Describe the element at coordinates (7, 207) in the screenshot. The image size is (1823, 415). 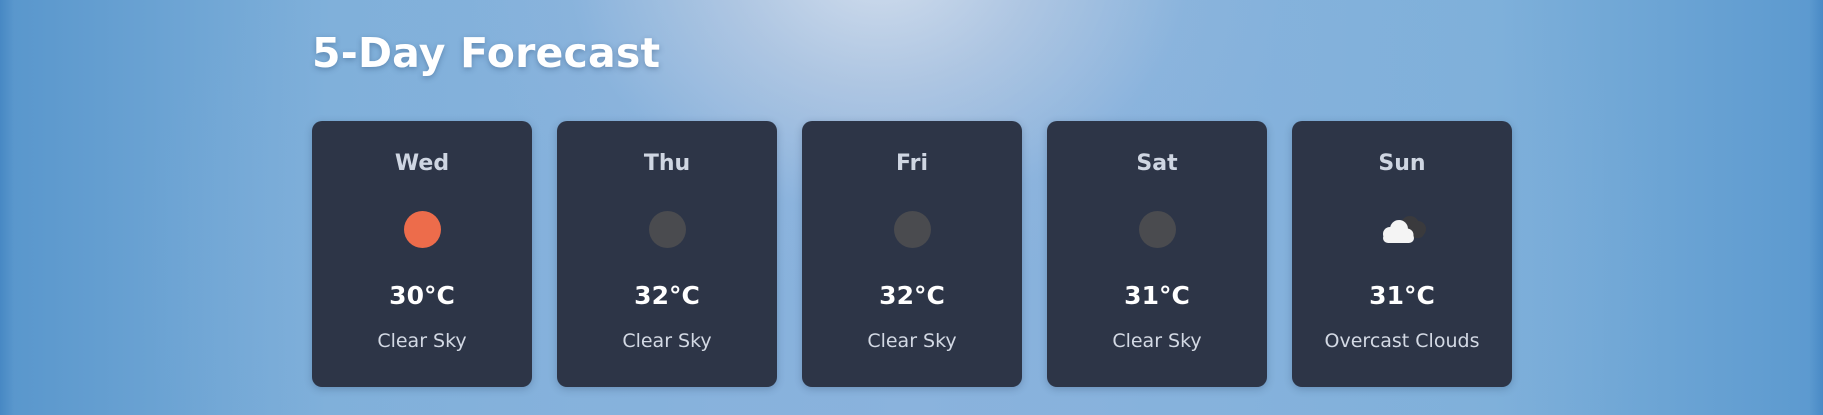
I see `background-edge-left` at that location.